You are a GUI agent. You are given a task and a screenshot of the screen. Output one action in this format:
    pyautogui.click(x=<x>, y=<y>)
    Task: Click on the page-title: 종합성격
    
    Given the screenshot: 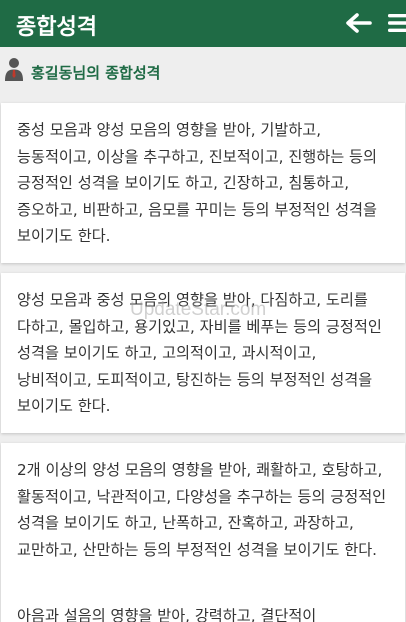 What is the action you would take?
    pyautogui.click(x=56, y=27)
    